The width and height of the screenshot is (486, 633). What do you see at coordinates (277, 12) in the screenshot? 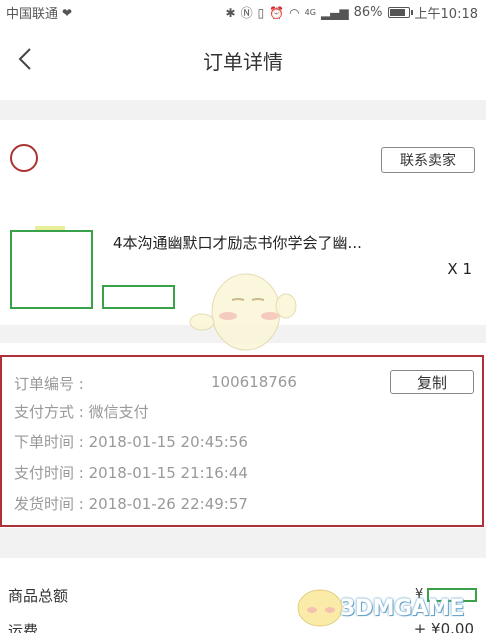
I see `alarm-icon: ⏰` at bounding box center [277, 12].